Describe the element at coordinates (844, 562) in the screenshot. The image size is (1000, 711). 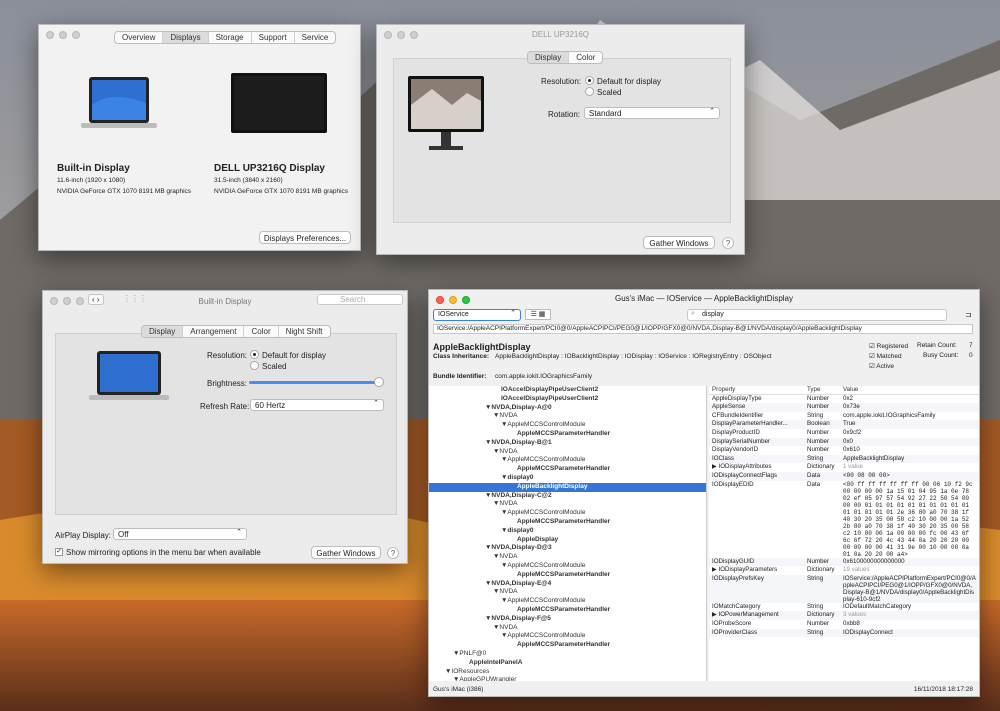
I see `property-row: IODisplayGUID Number 0x6100000000000000` at that location.